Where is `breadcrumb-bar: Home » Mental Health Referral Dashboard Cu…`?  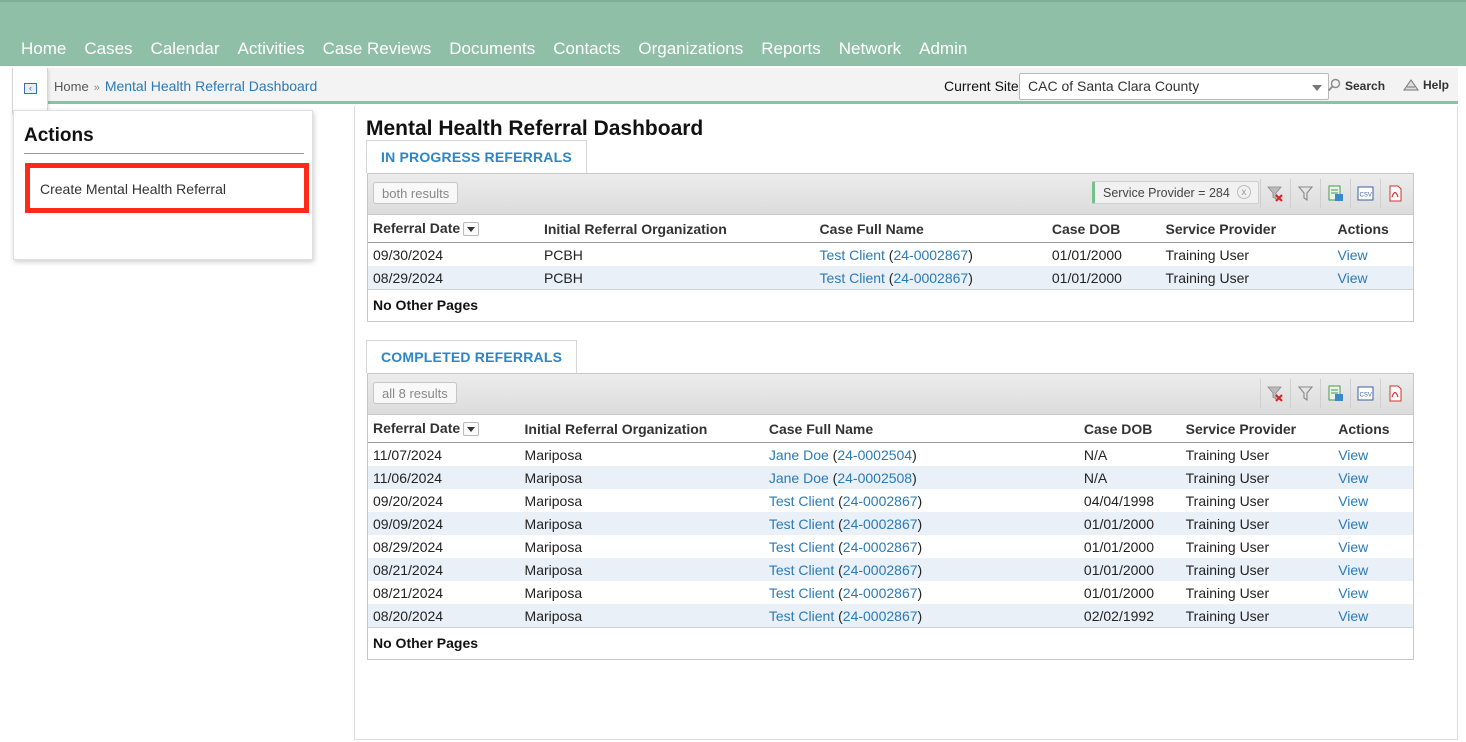
breadcrumb-bar: Home » Mental Health Referral Dashboard Cu… is located at coordinates (735, 86).